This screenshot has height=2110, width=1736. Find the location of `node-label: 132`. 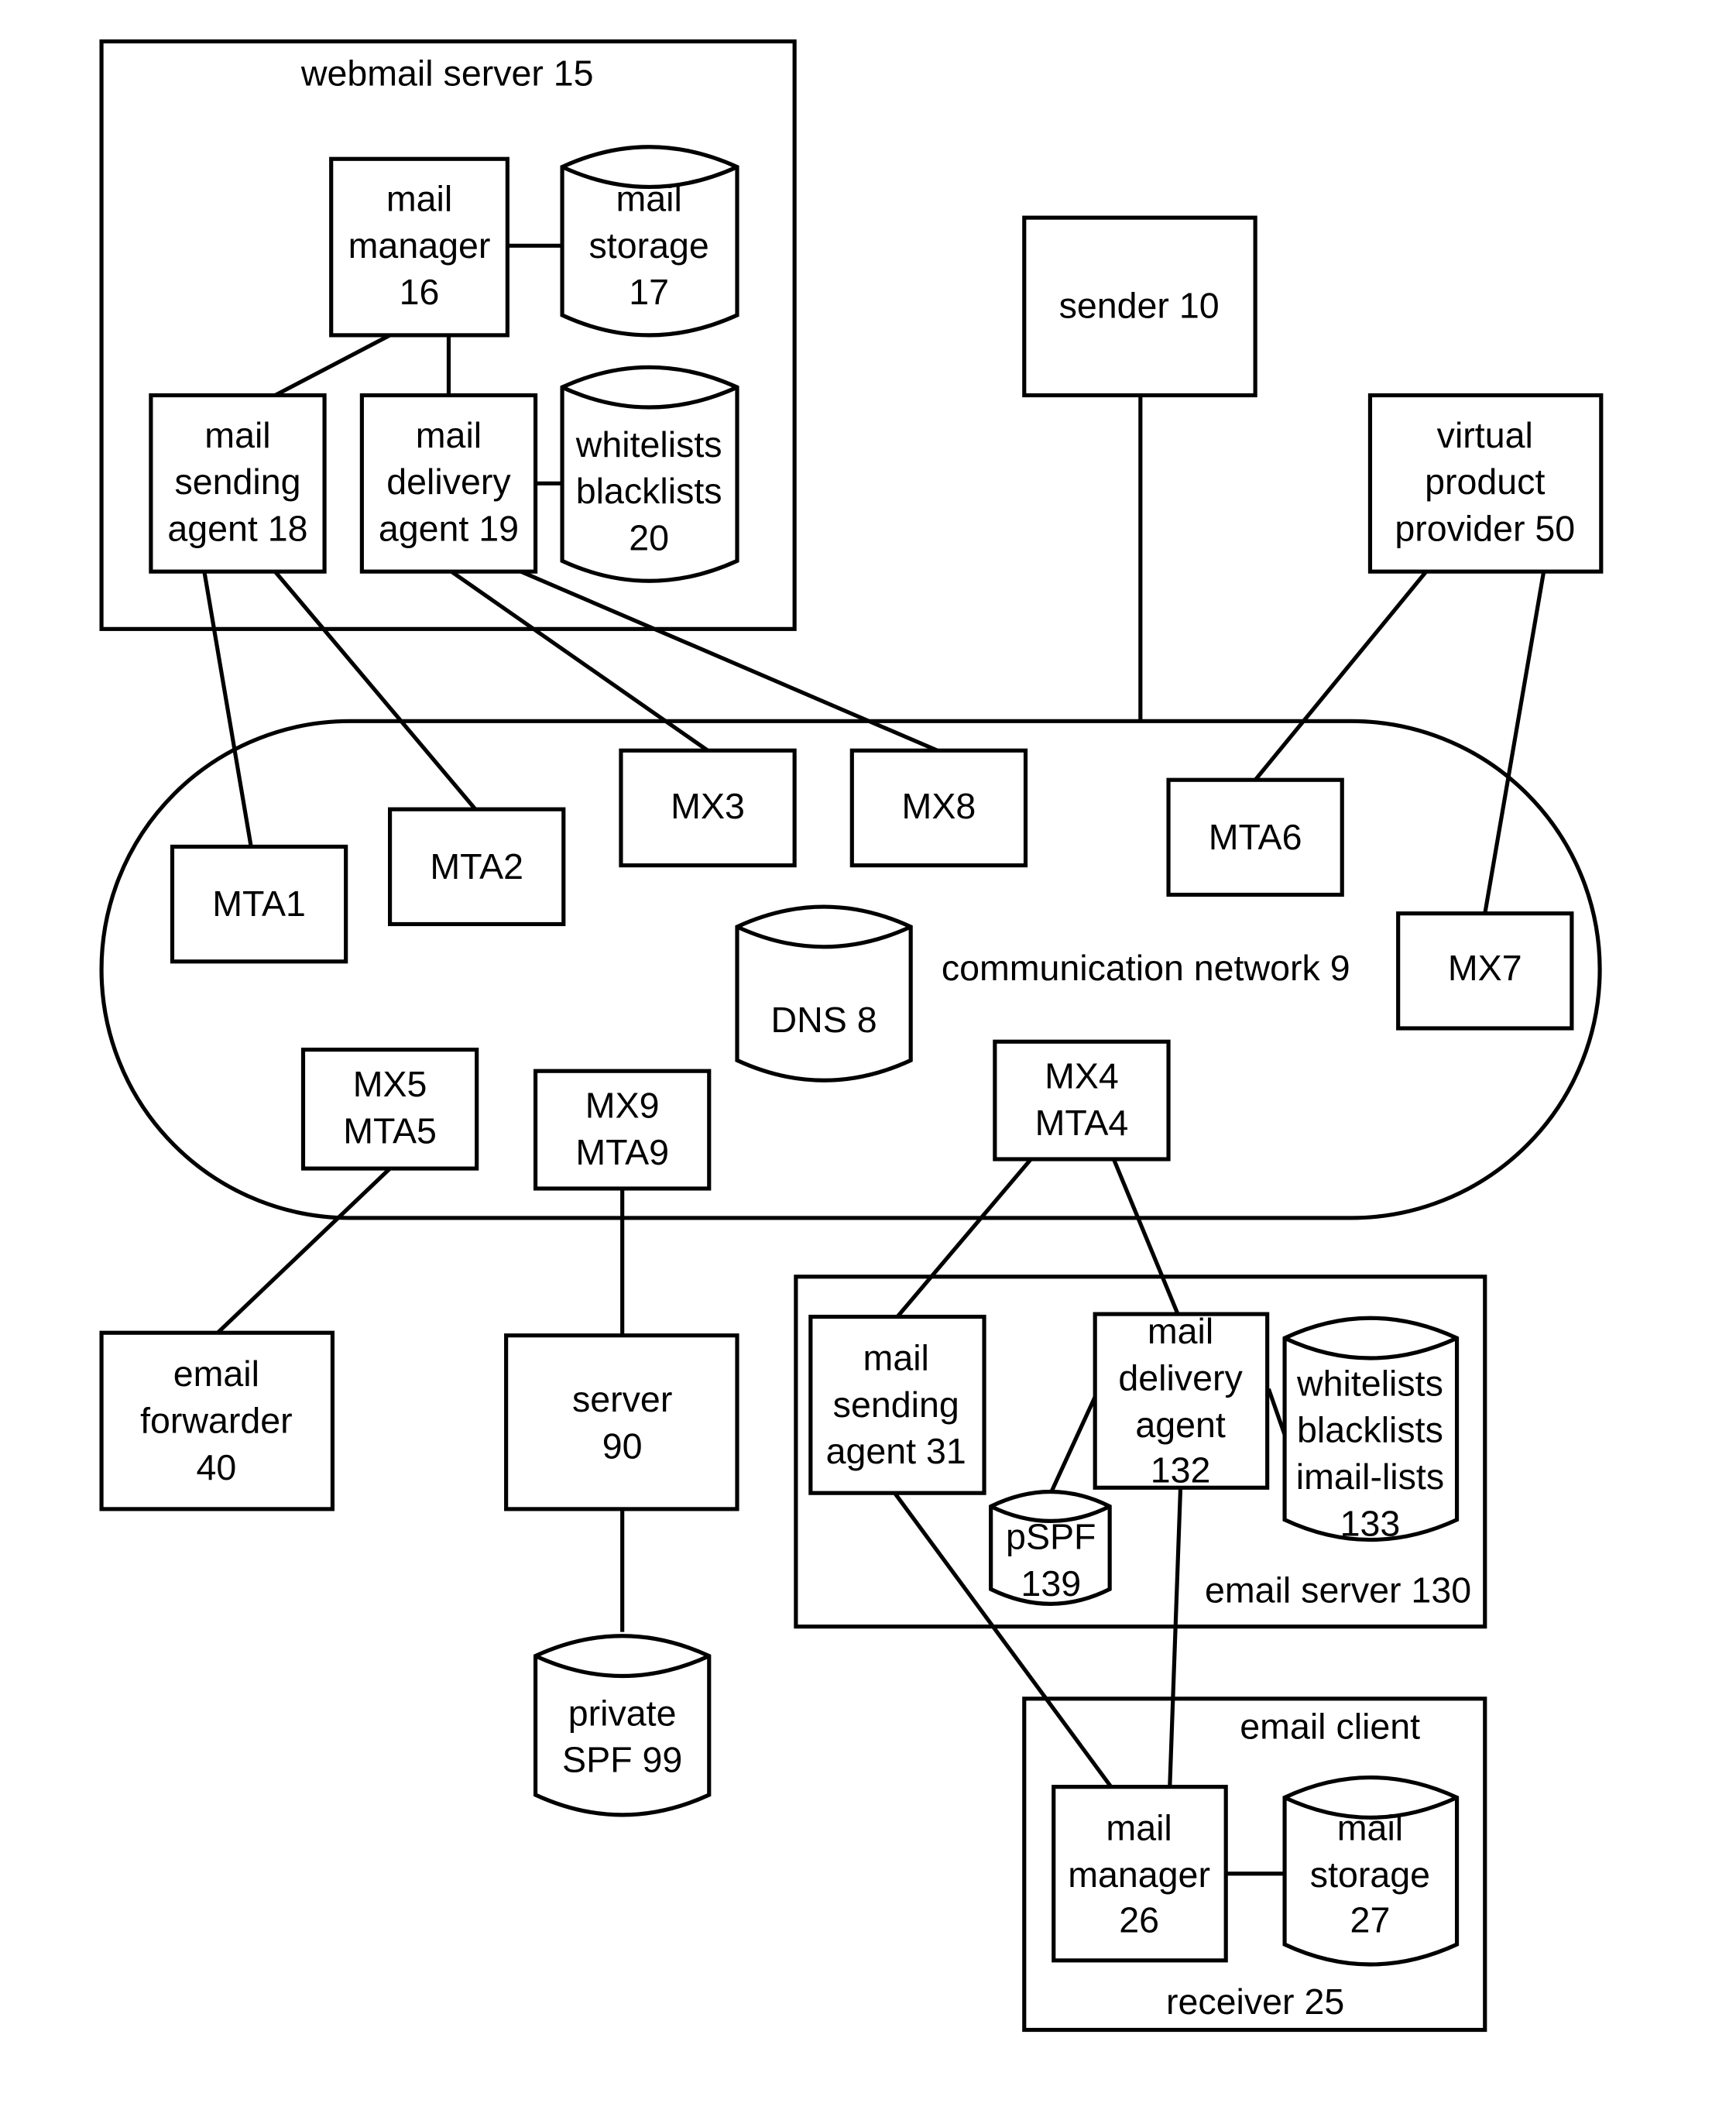

node-label: 132 is located at coordinates (1181, 1470).